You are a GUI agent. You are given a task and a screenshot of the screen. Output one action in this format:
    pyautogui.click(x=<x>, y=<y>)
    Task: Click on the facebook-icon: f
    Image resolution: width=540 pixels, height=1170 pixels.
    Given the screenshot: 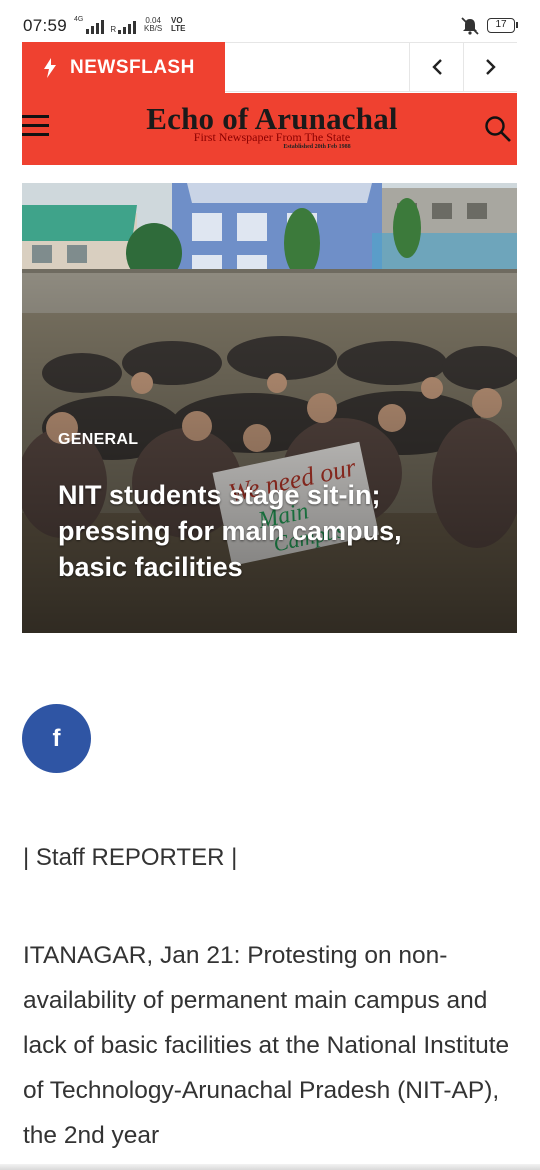 What is the action you would take?
    pyautogui.click(x=56, y=738)
    